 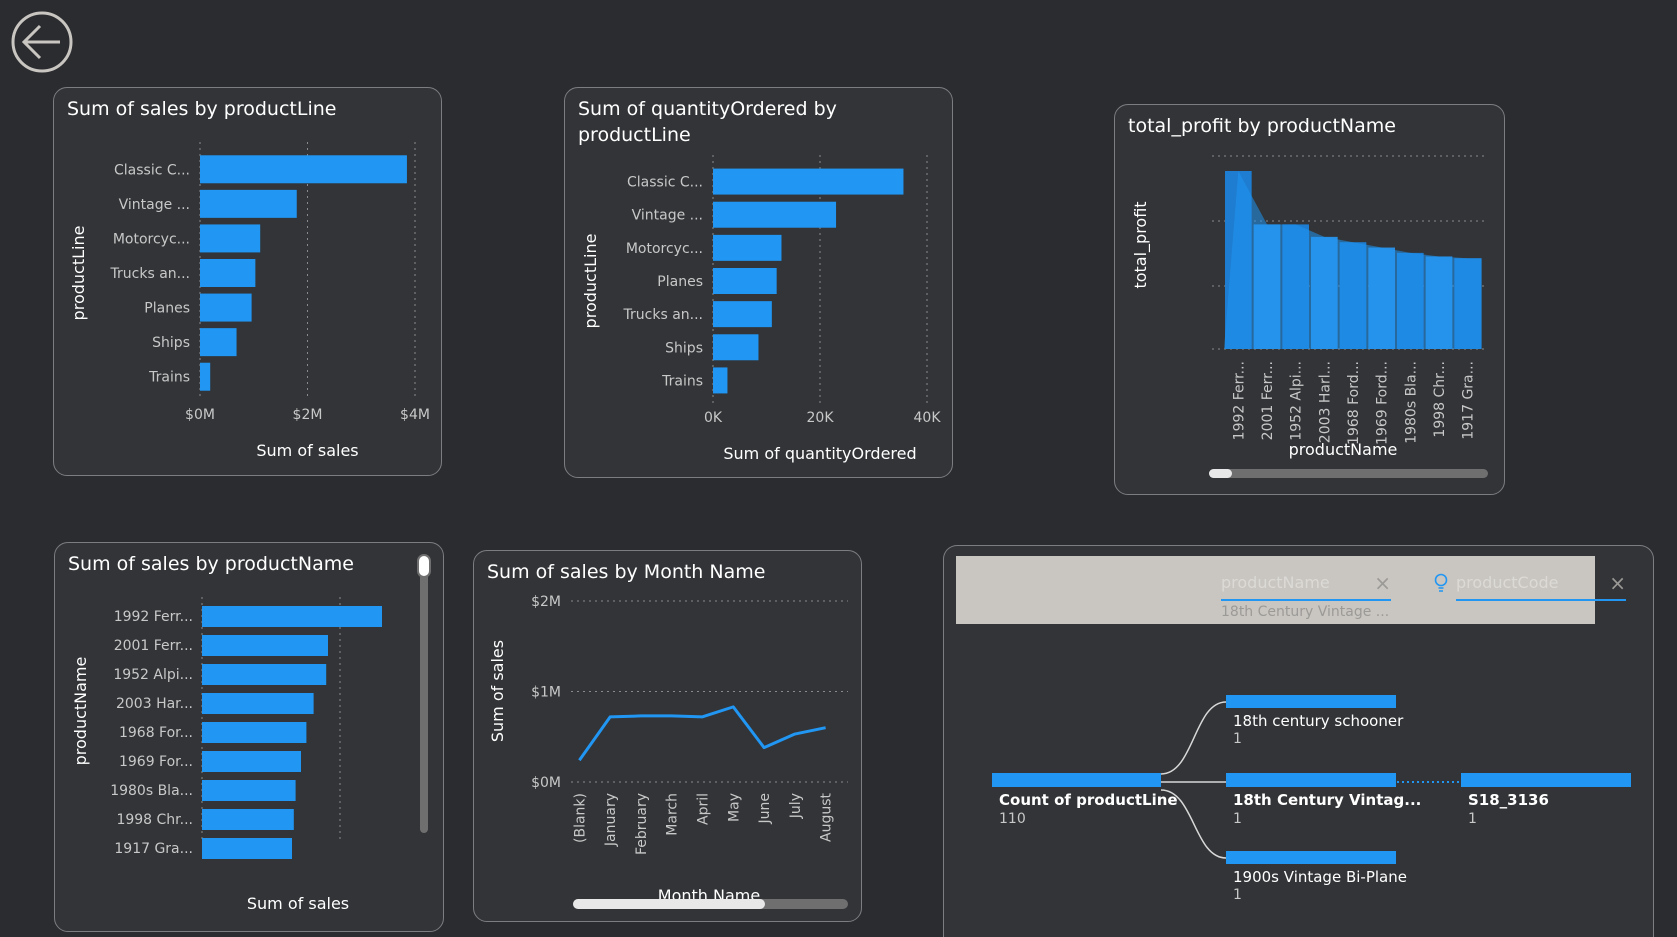 What do you see at coordinates (1262, 126) in the screenshot?
I see `chart-title: total_profit by productName` at bounding box center [1262, 126].